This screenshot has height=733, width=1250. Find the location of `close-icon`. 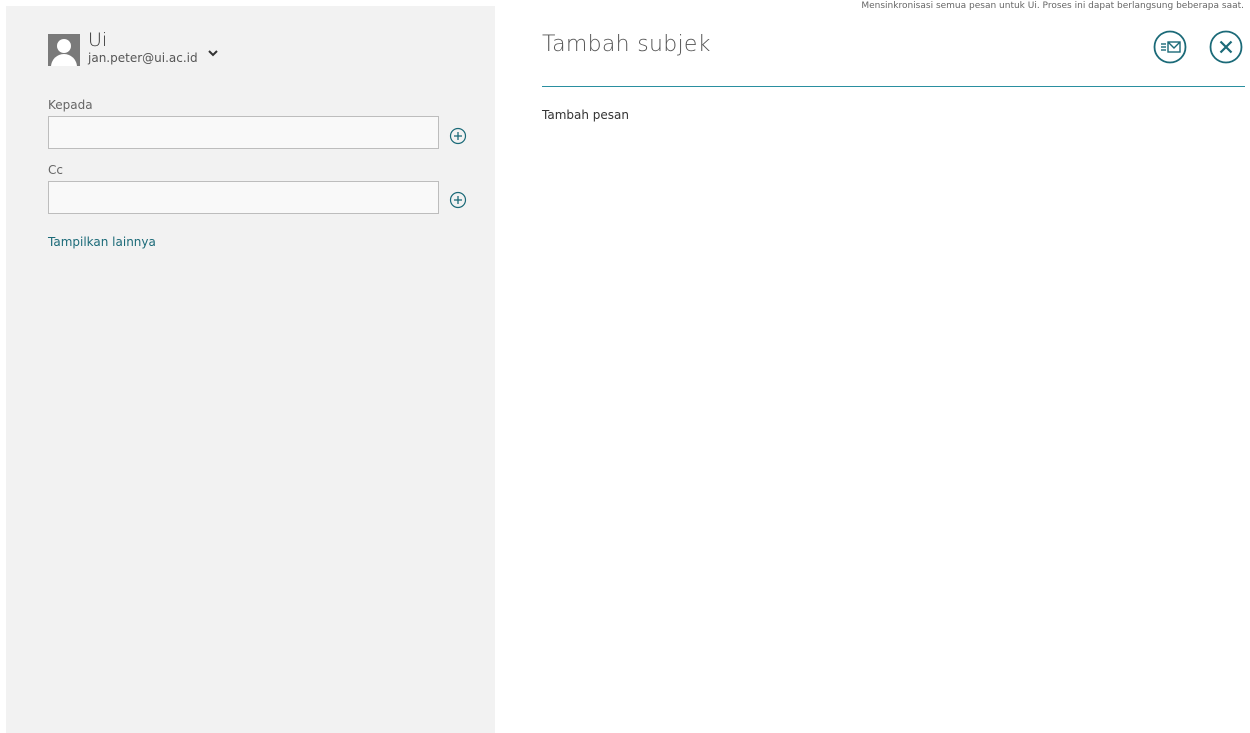

close-icon is located at coordinates (1226, 47).